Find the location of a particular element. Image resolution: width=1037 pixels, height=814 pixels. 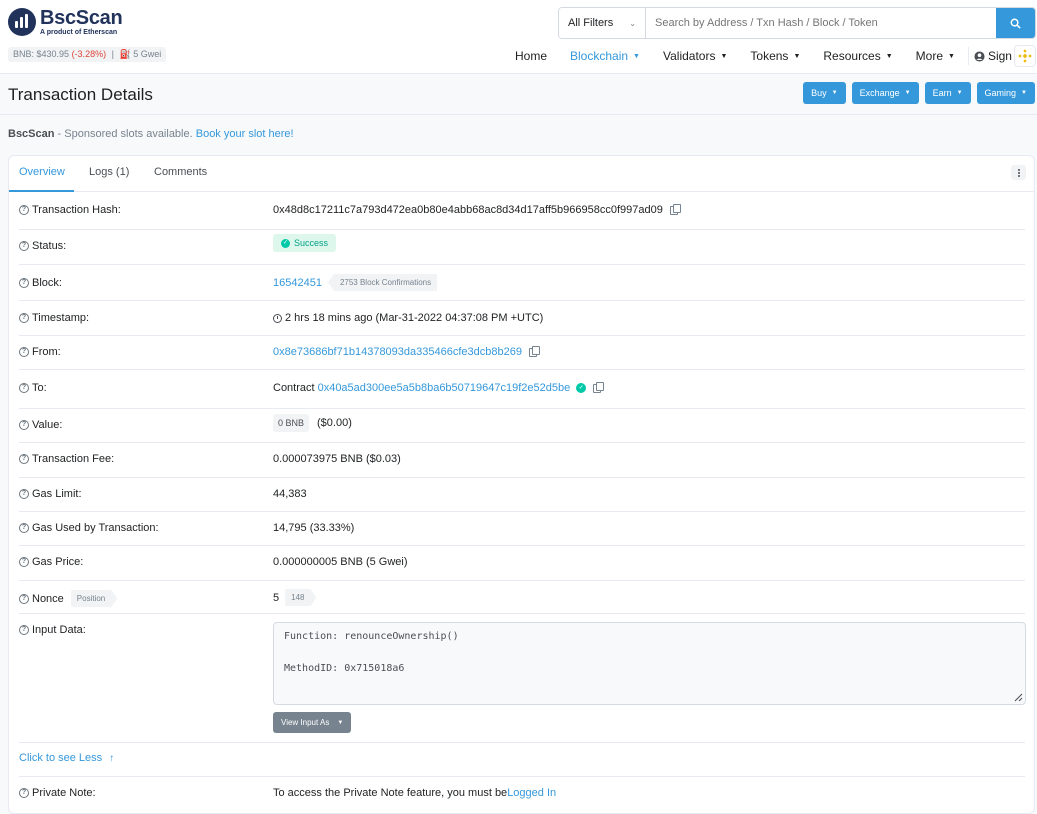

block-number-link: 16542451 is located at coordinates (297, 283).